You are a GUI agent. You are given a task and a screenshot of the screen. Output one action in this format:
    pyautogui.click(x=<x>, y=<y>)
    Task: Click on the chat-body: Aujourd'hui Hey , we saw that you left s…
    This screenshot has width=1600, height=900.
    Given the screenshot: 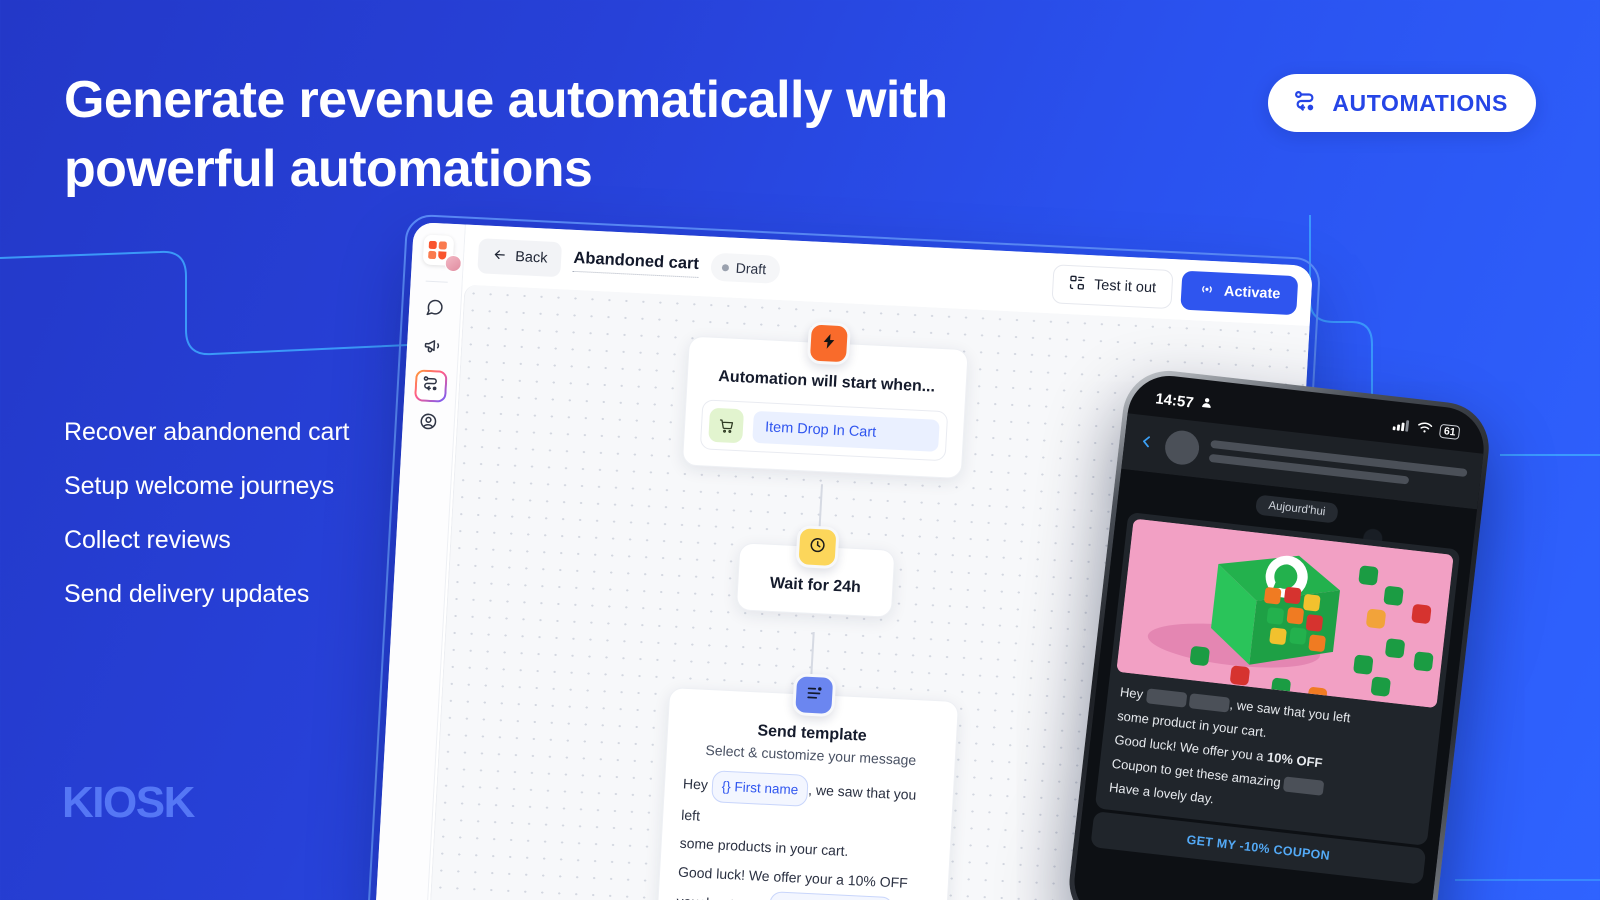 What is the action you would take?
    pyautogui.click(x=1274, y=684)
    